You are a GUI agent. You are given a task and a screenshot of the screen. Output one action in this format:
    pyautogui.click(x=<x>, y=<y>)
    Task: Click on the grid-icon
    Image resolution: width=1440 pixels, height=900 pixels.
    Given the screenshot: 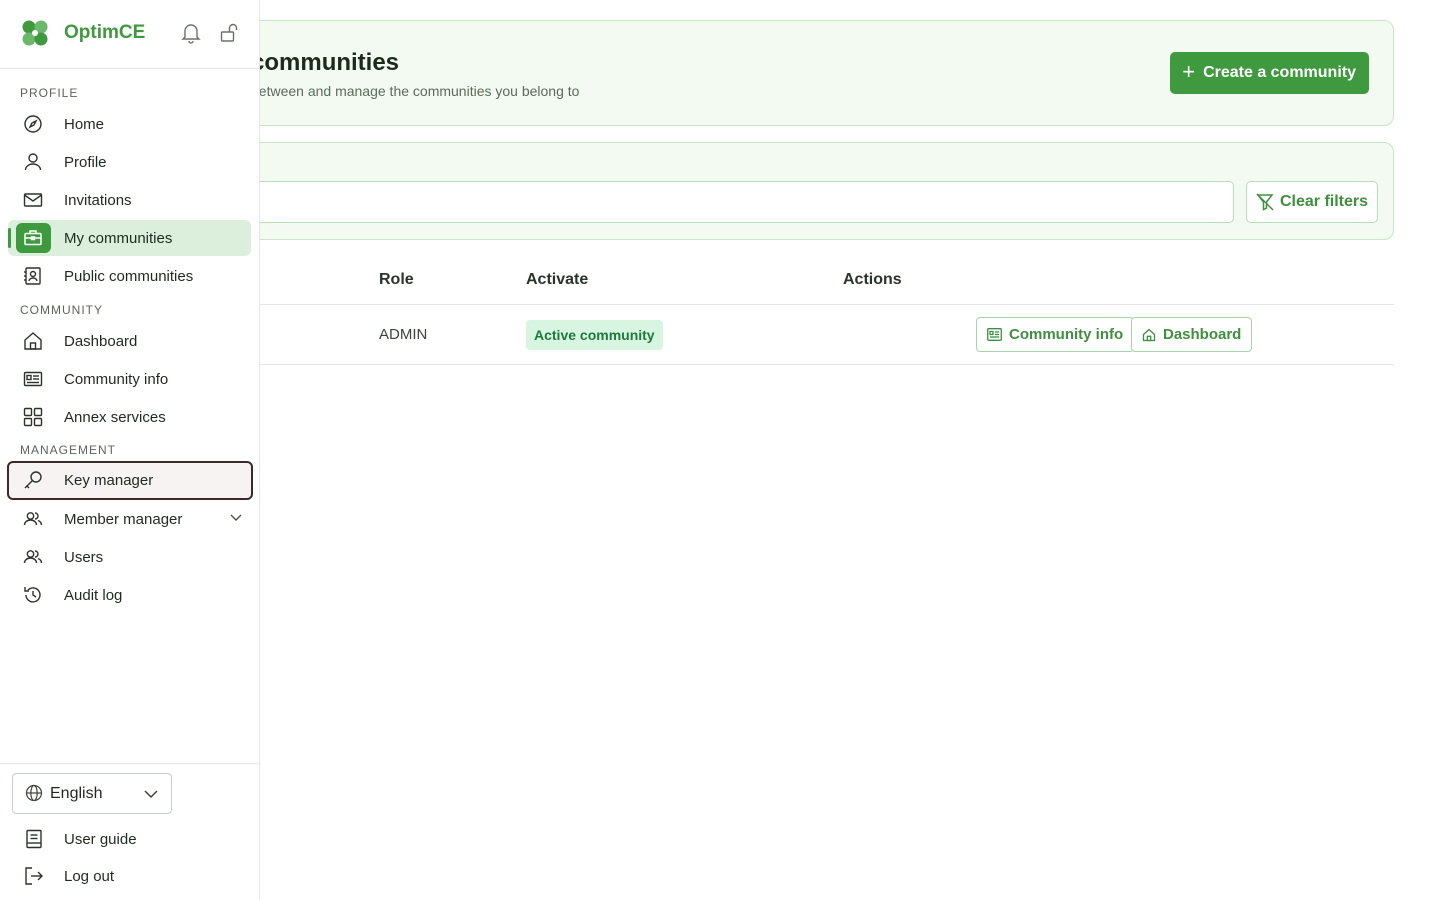 What is the action you would take?
    pyautogui.click(x=33, y=417)
    